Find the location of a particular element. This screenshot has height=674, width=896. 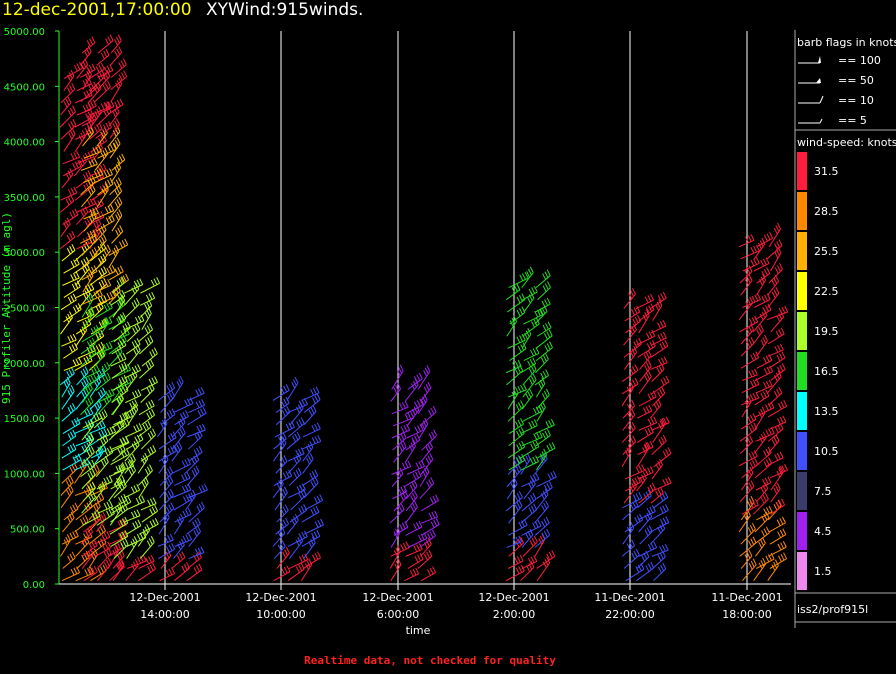

quality-warning: Realtime data, not checked for quality is located at coordinates (430, 660).